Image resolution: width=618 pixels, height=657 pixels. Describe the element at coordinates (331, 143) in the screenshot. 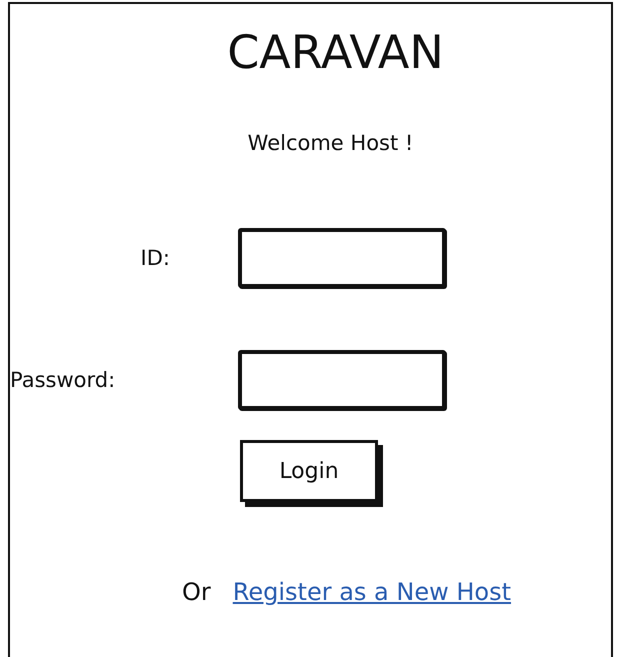

I see `welcome-text: Welcome Host !` at that location.